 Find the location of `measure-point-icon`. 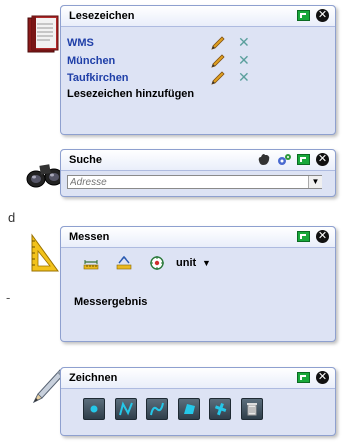

measure-point-icon is located at coordinates (157, 263).